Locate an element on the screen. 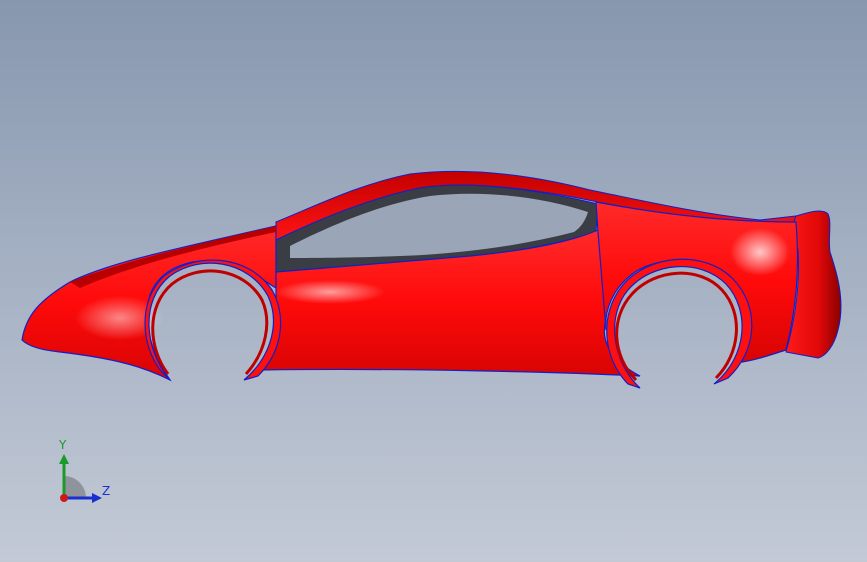 The height and width of the screenshot is (562, 867). front-wheel-arch is located at coordinates (213, 320).